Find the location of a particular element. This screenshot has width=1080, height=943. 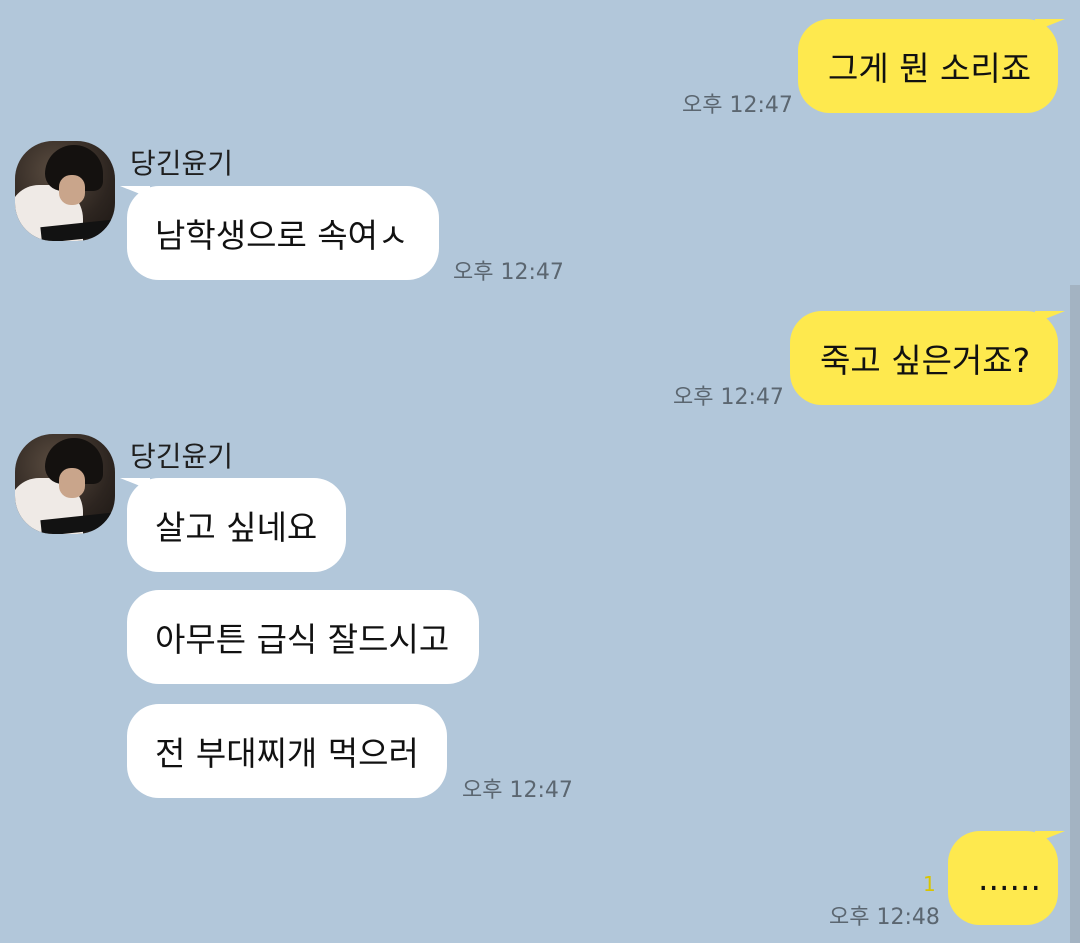

message-bubble-theirs: 전 부대찌개 먹으러 is located at coordinates (287, 751).